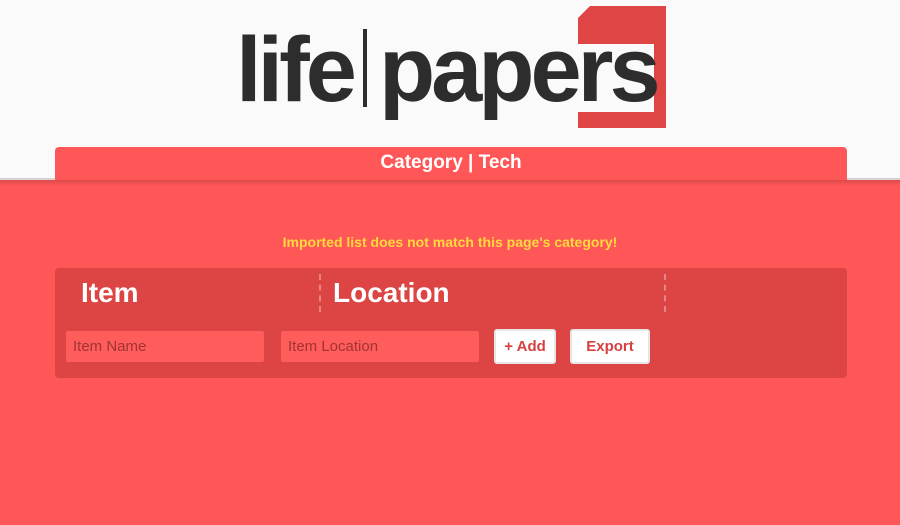 The image size is (900, 525). I want to click on category-label: Category, so click(421, 162).